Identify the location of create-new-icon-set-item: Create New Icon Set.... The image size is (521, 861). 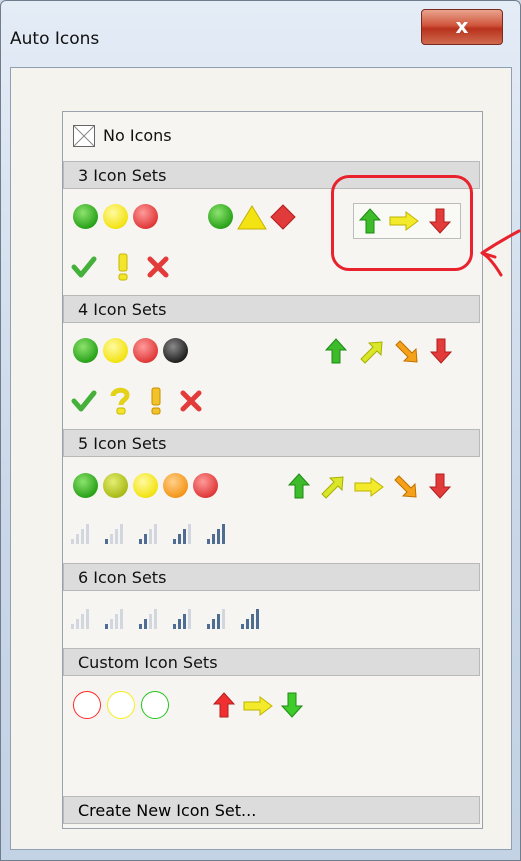
(271, 810).